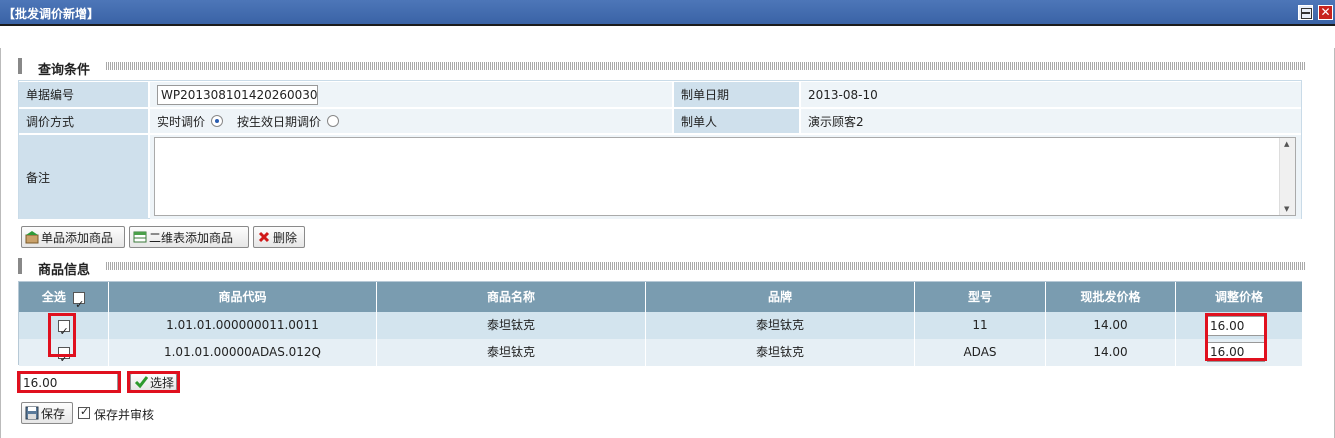 The width and height of the screenshot is (1335, 438). I want to click on method-effective-label: 按生效日期调价, so click(279, 121).